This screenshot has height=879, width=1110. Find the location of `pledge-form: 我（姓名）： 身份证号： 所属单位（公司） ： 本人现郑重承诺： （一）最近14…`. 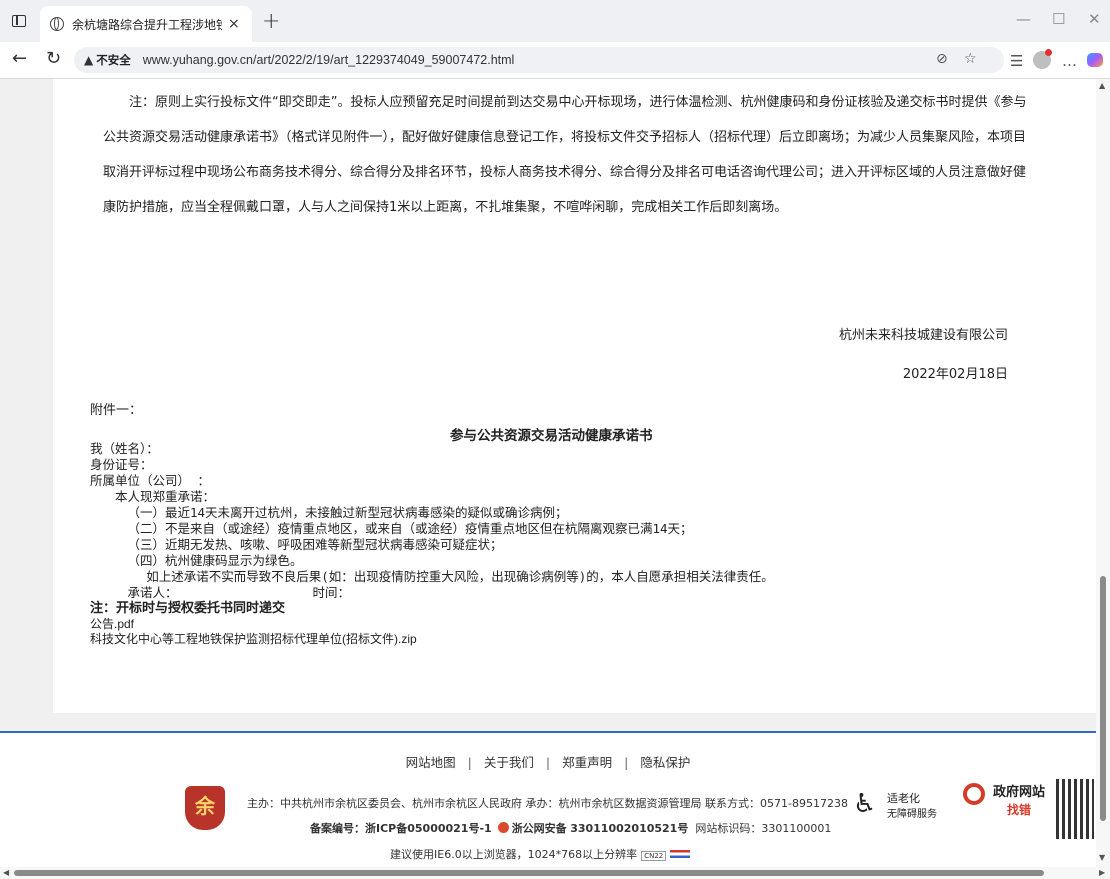

pledge-form: 我（姓名）： 身份证号： 所属单位（公司） ： 本人现郑重承诺： （一）最近14… is located at coordinates (432, 544).